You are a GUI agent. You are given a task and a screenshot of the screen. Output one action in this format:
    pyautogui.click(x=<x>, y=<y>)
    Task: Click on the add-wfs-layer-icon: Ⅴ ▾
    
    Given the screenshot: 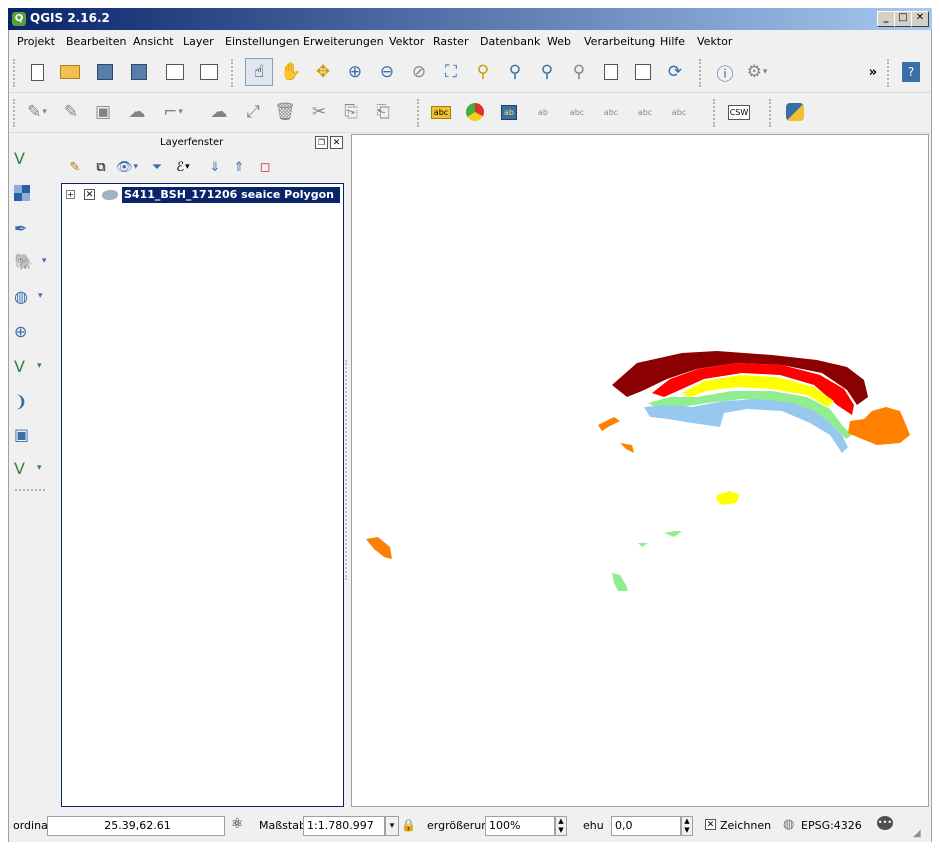 What is the action you would take?
    pyautogui.click(x=32, y=366)
    